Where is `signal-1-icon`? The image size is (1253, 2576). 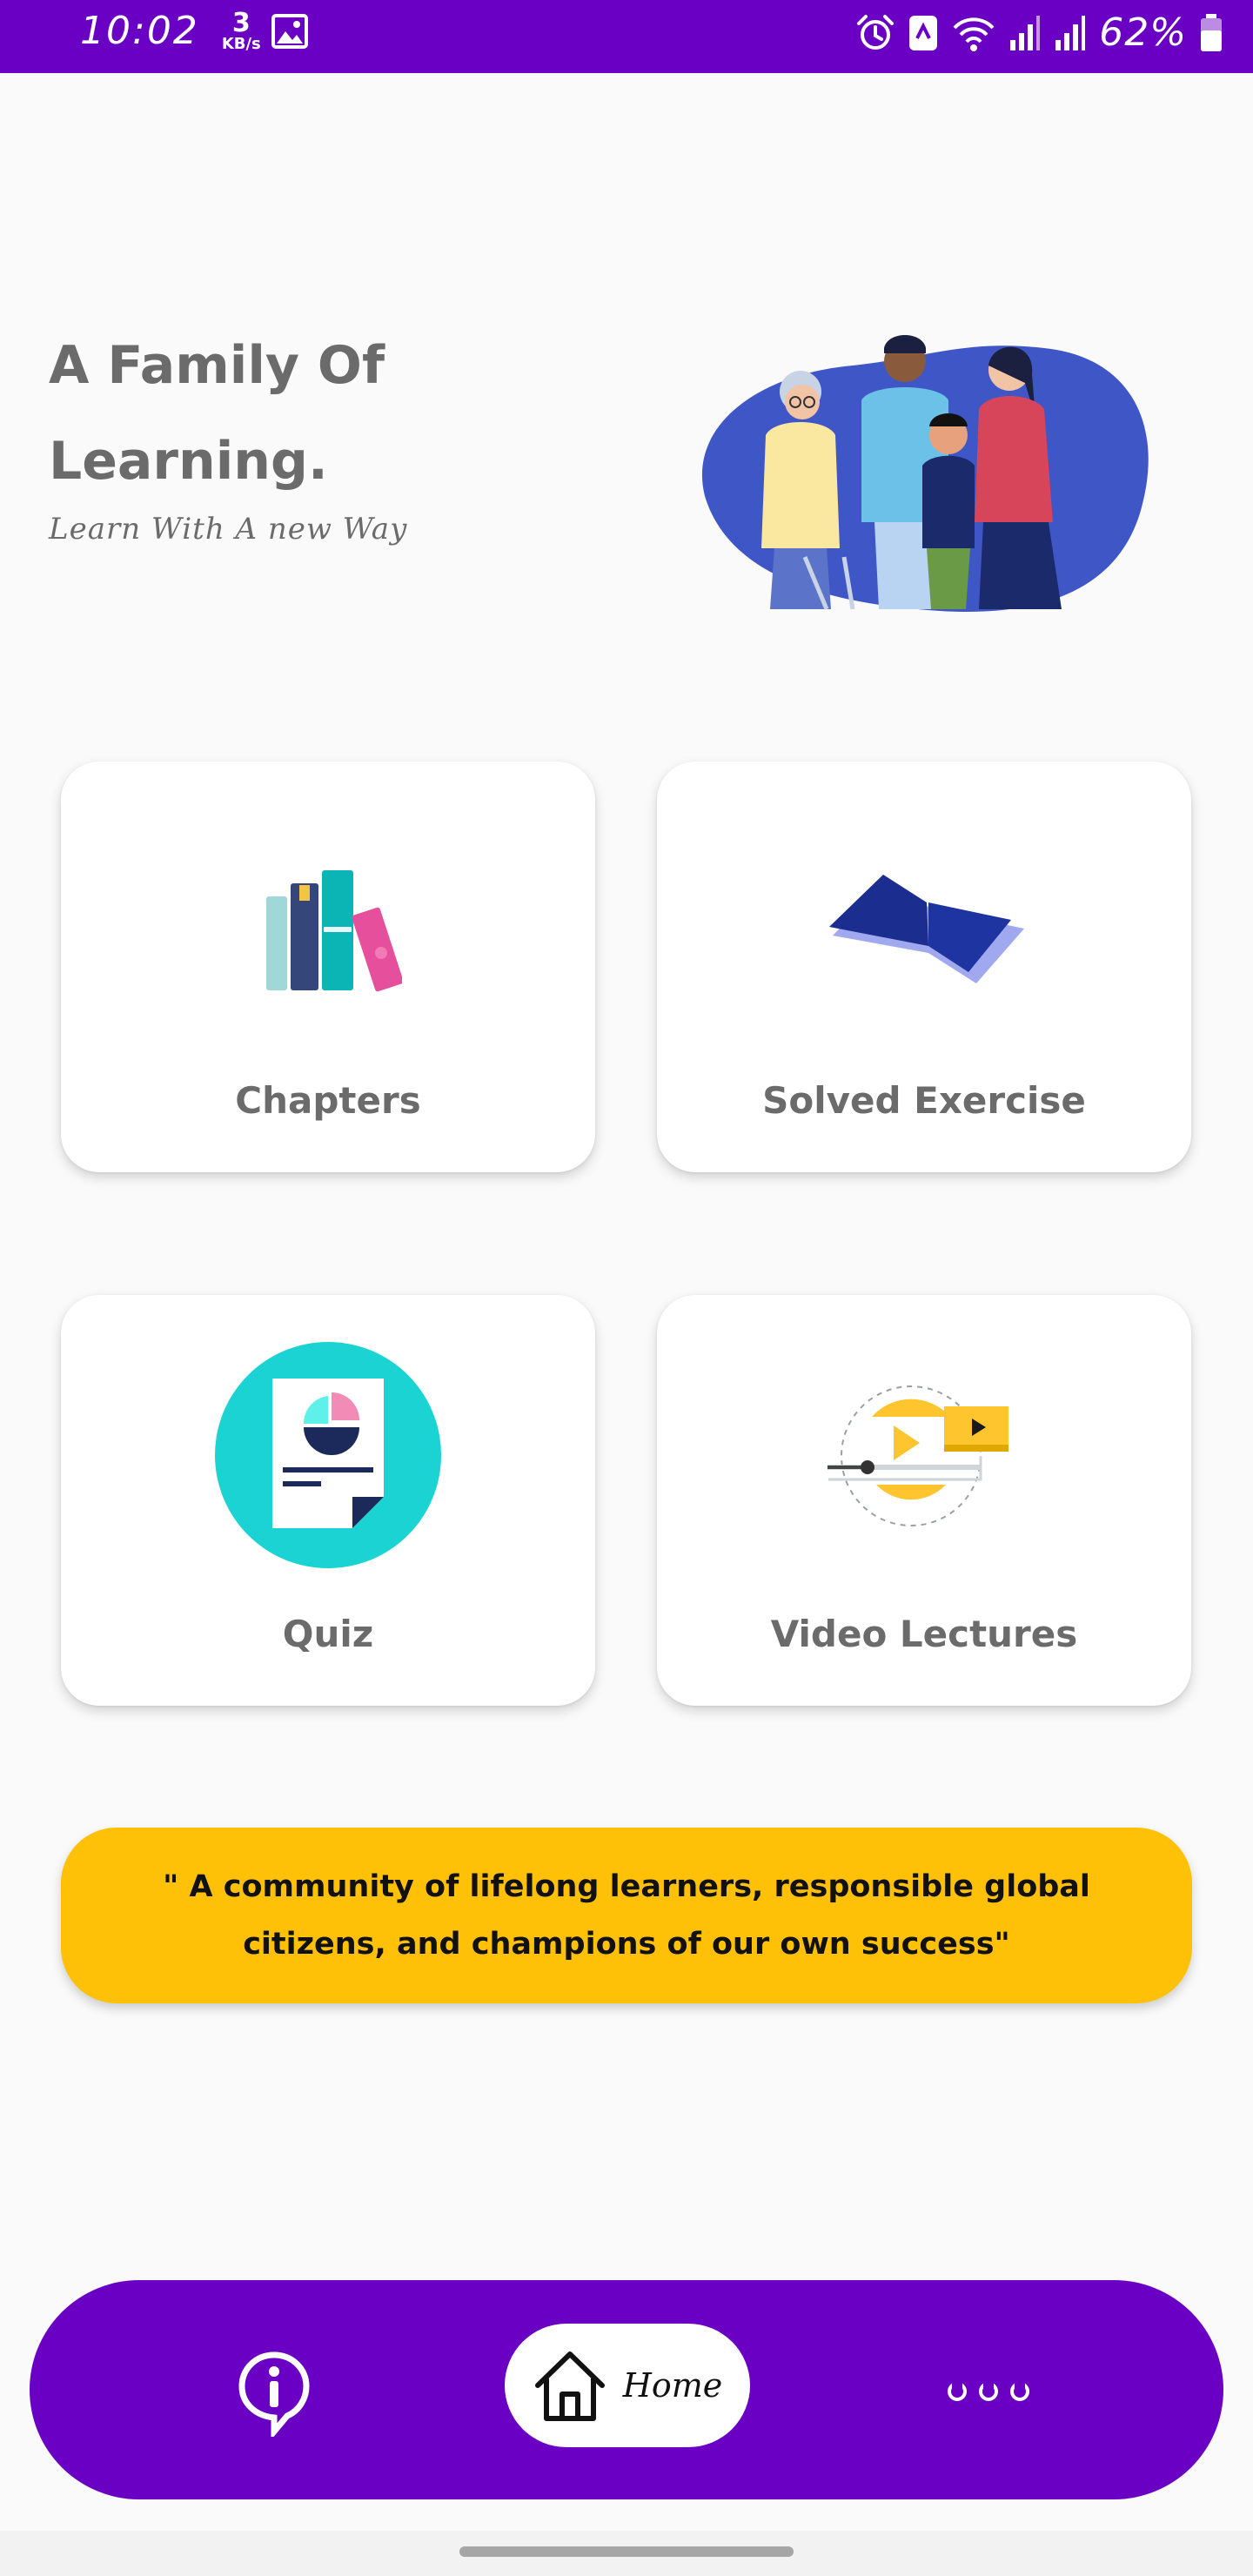
signal-1-icon is located at coordinates (1025, 32).